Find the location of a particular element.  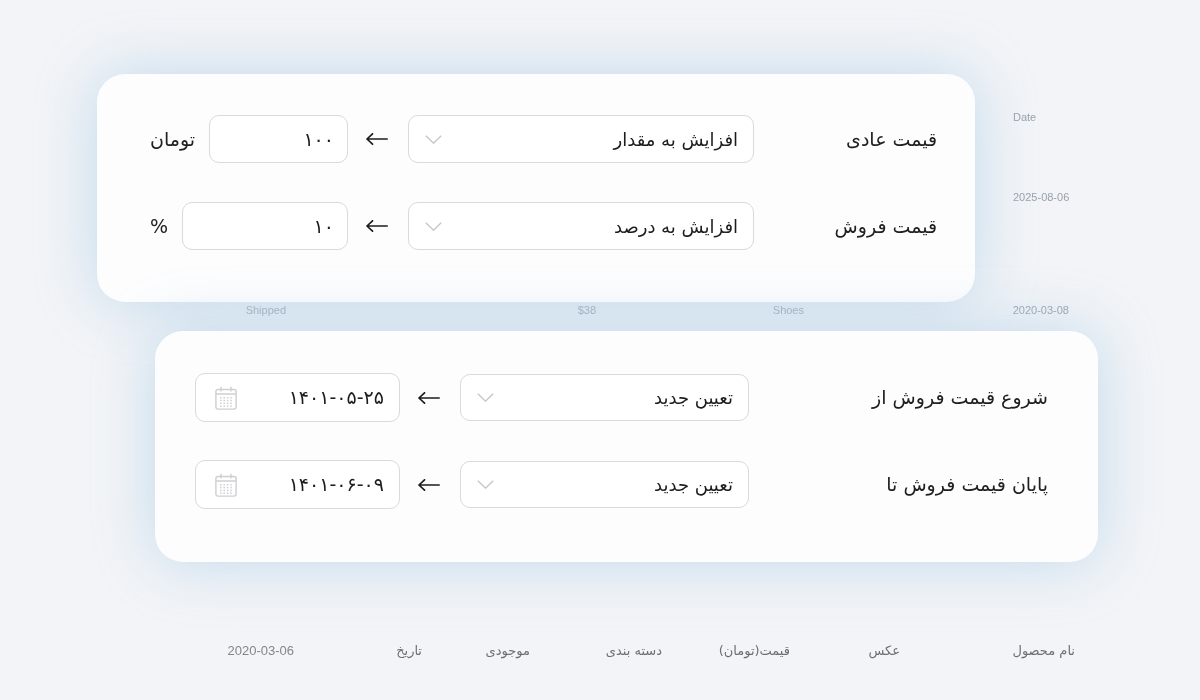

field-label: قیمت عادی is located at coordinates (891, 138).